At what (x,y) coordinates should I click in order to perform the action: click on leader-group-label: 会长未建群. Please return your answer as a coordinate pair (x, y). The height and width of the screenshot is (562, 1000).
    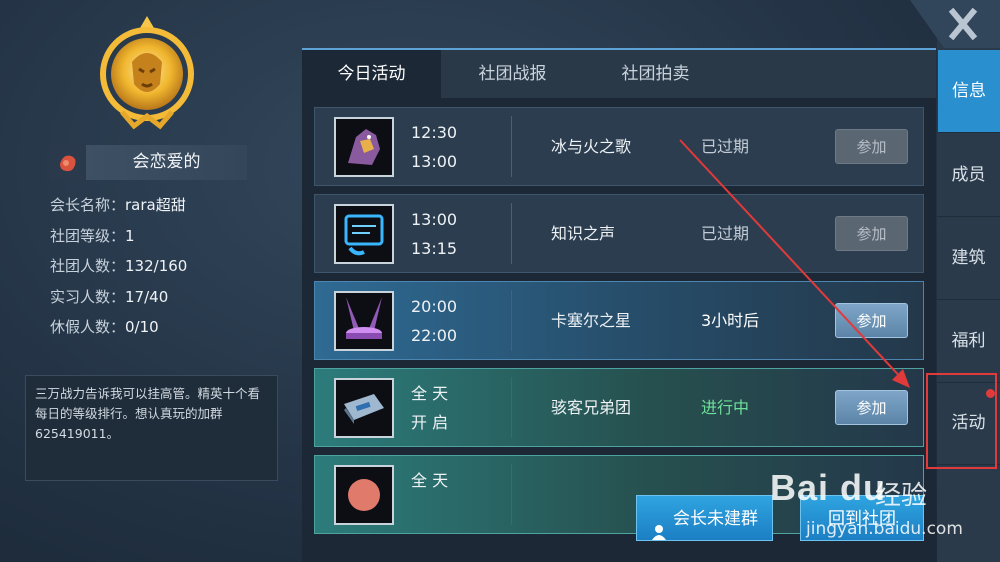
    Looking at the image, I should click on (715, 518).